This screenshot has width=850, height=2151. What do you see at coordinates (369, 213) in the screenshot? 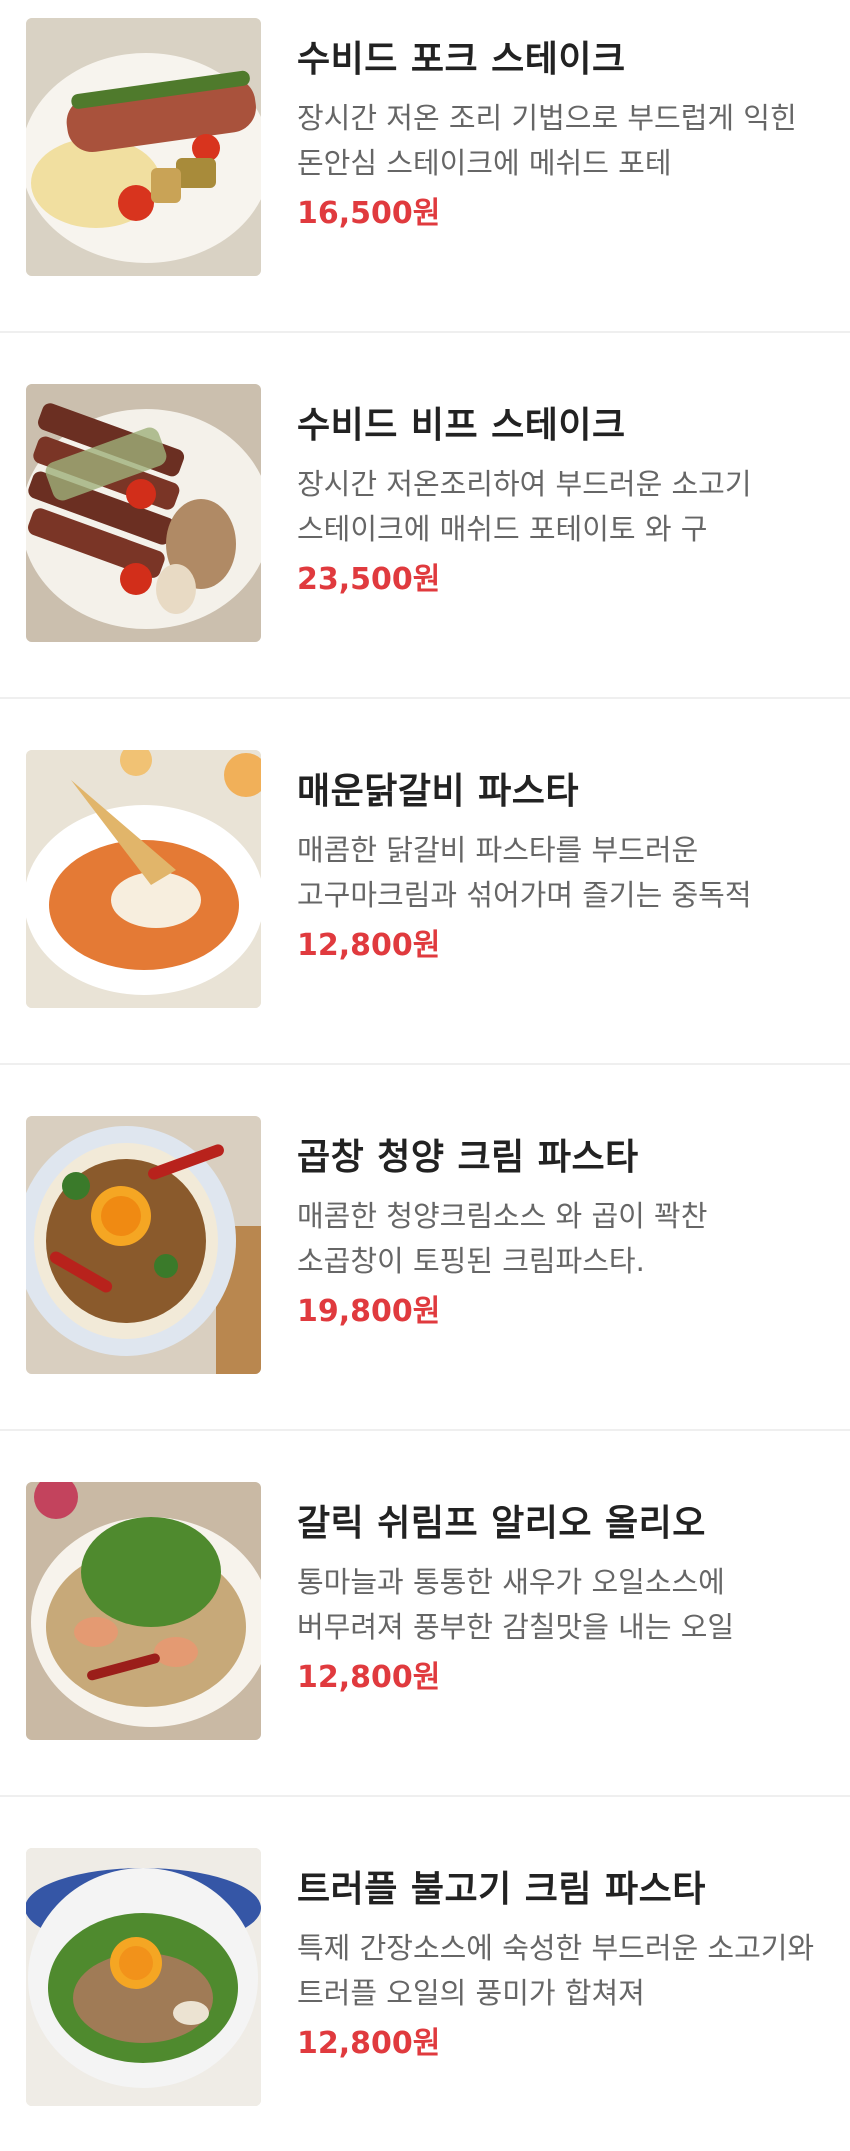
I see `menu-item-price: 16,500원` at bounding box center [369, 213].